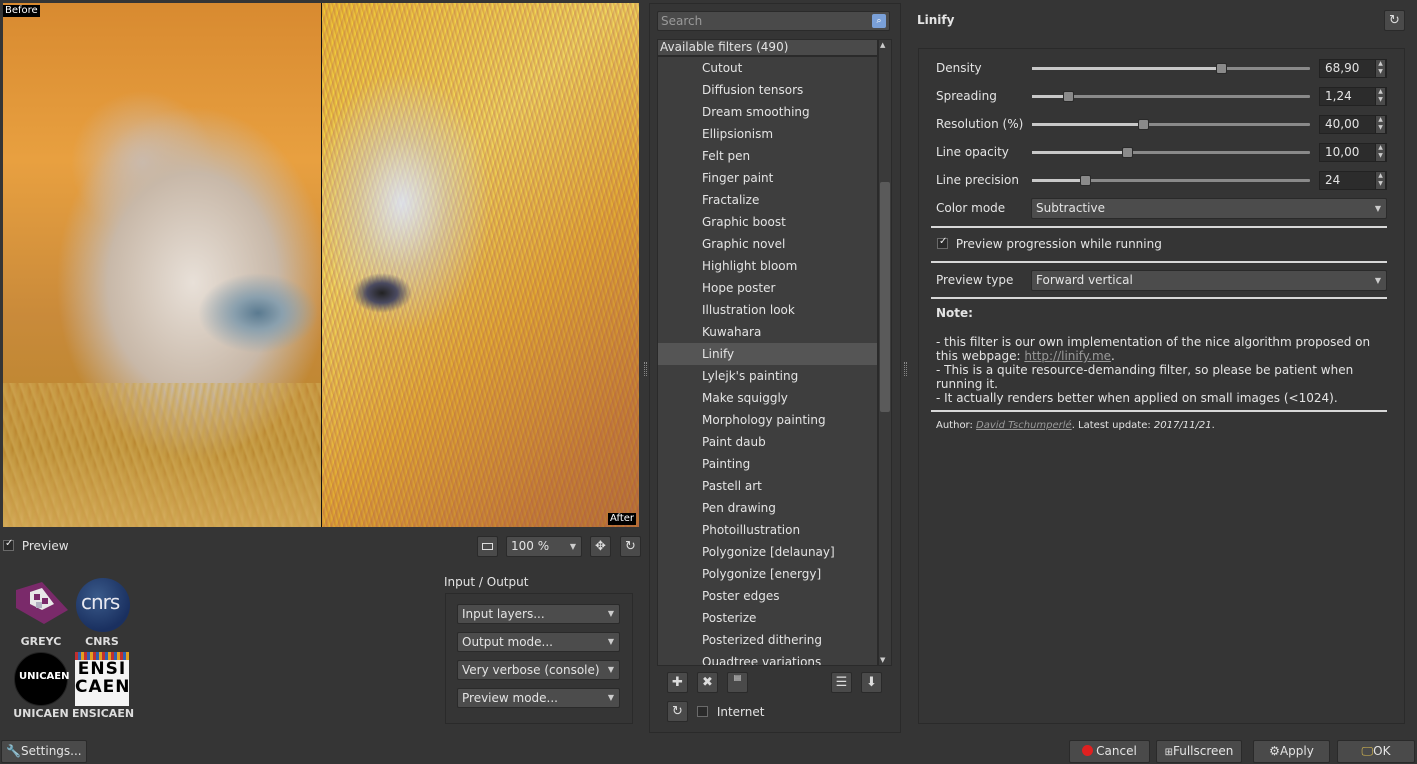  Describe the element at coordinates (767, 596) in the screenshot. I see `filter-list-item: Poster edges` at that location.